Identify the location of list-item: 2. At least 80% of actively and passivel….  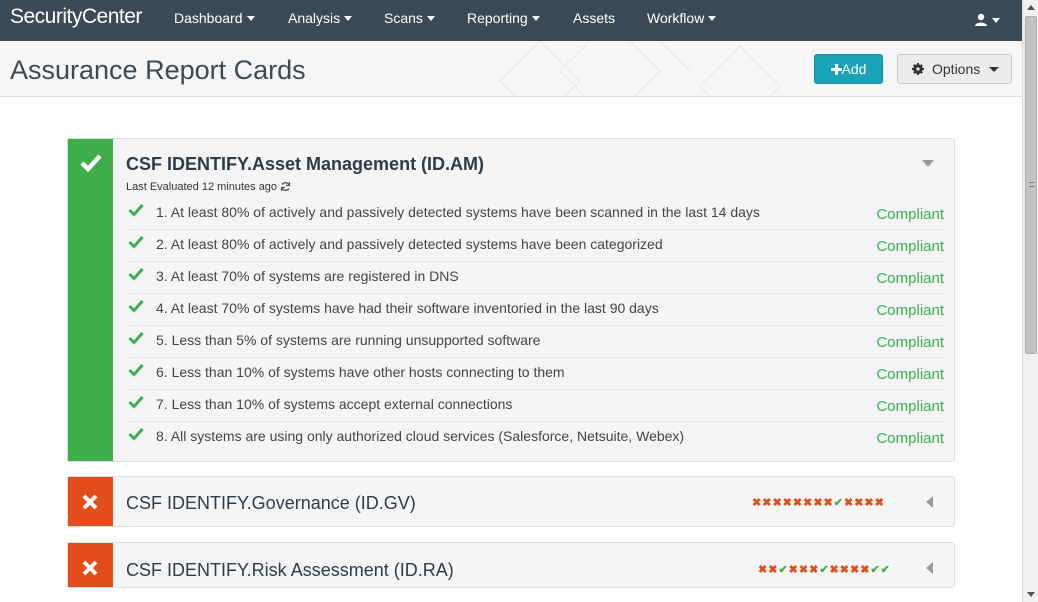
(536, 246).